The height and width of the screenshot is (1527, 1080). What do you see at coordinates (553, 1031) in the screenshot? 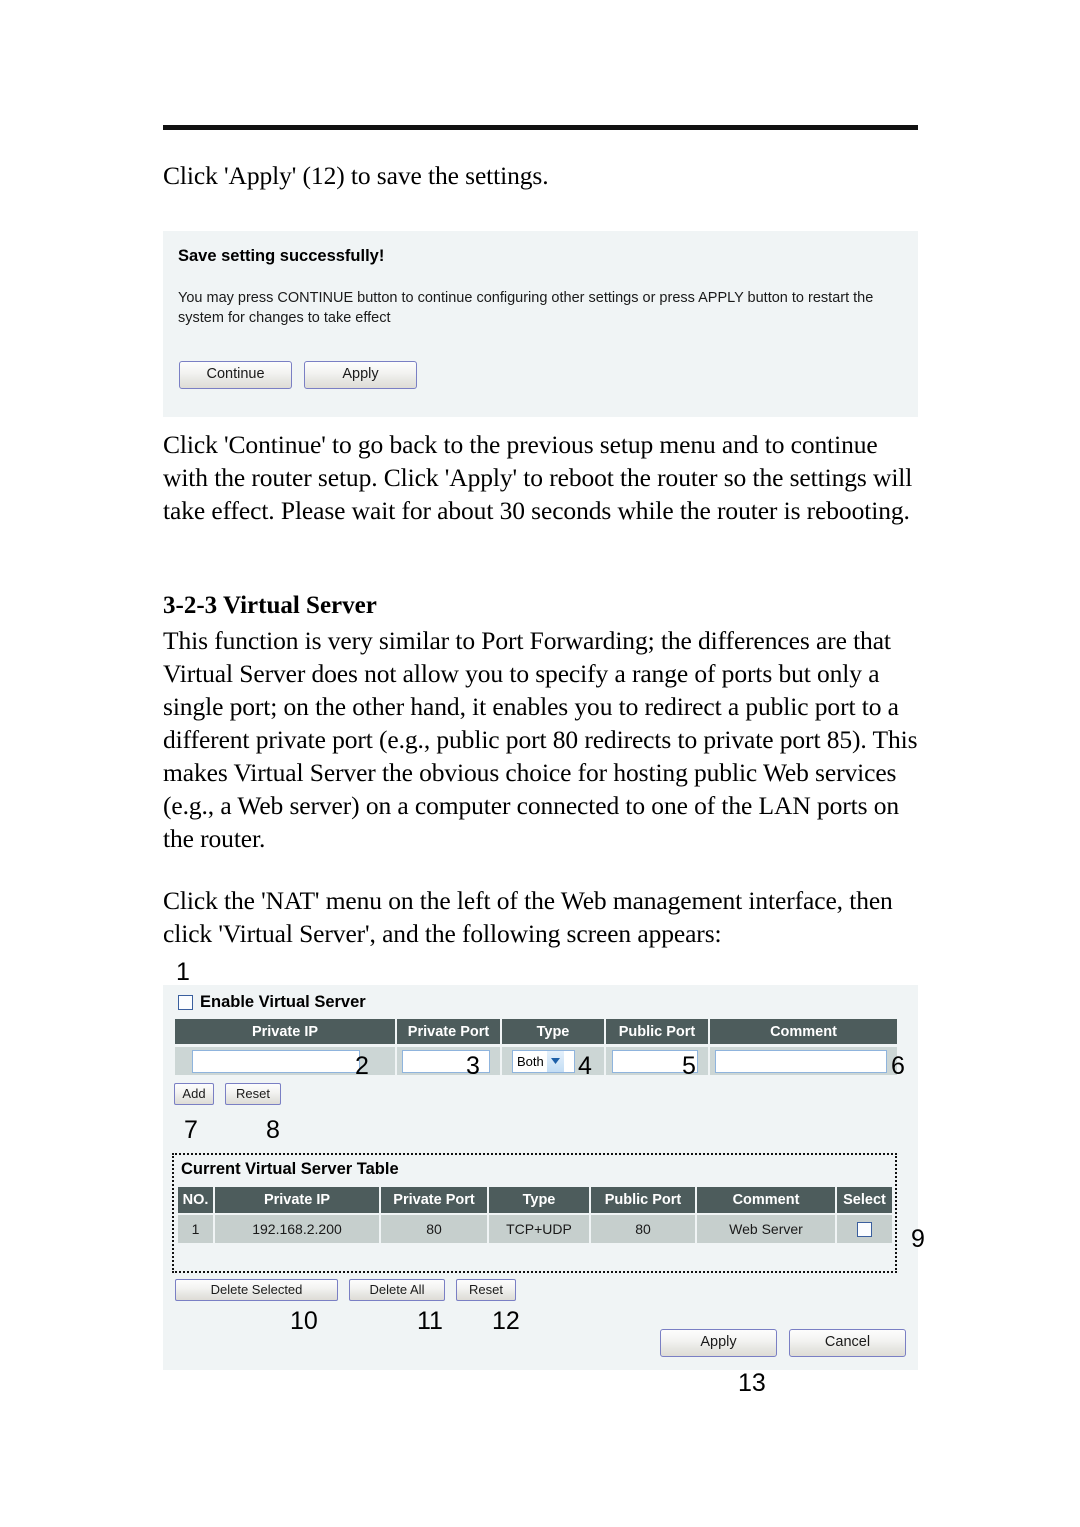
I see `form-header-type: Type` at bounding box center [553, 1031].